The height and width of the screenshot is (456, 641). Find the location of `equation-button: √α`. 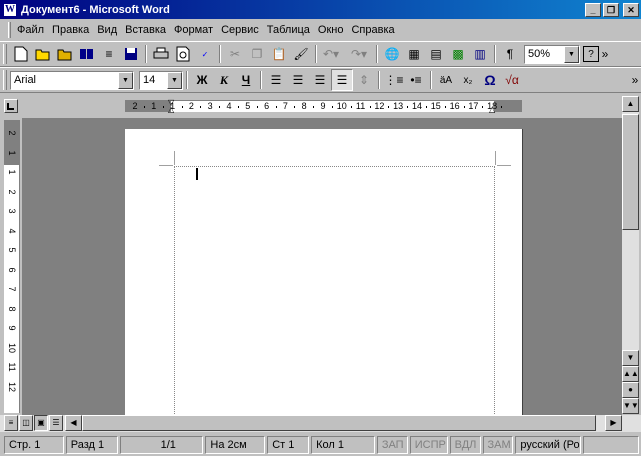

equation-button: √α is located at coordinates (512, 80).